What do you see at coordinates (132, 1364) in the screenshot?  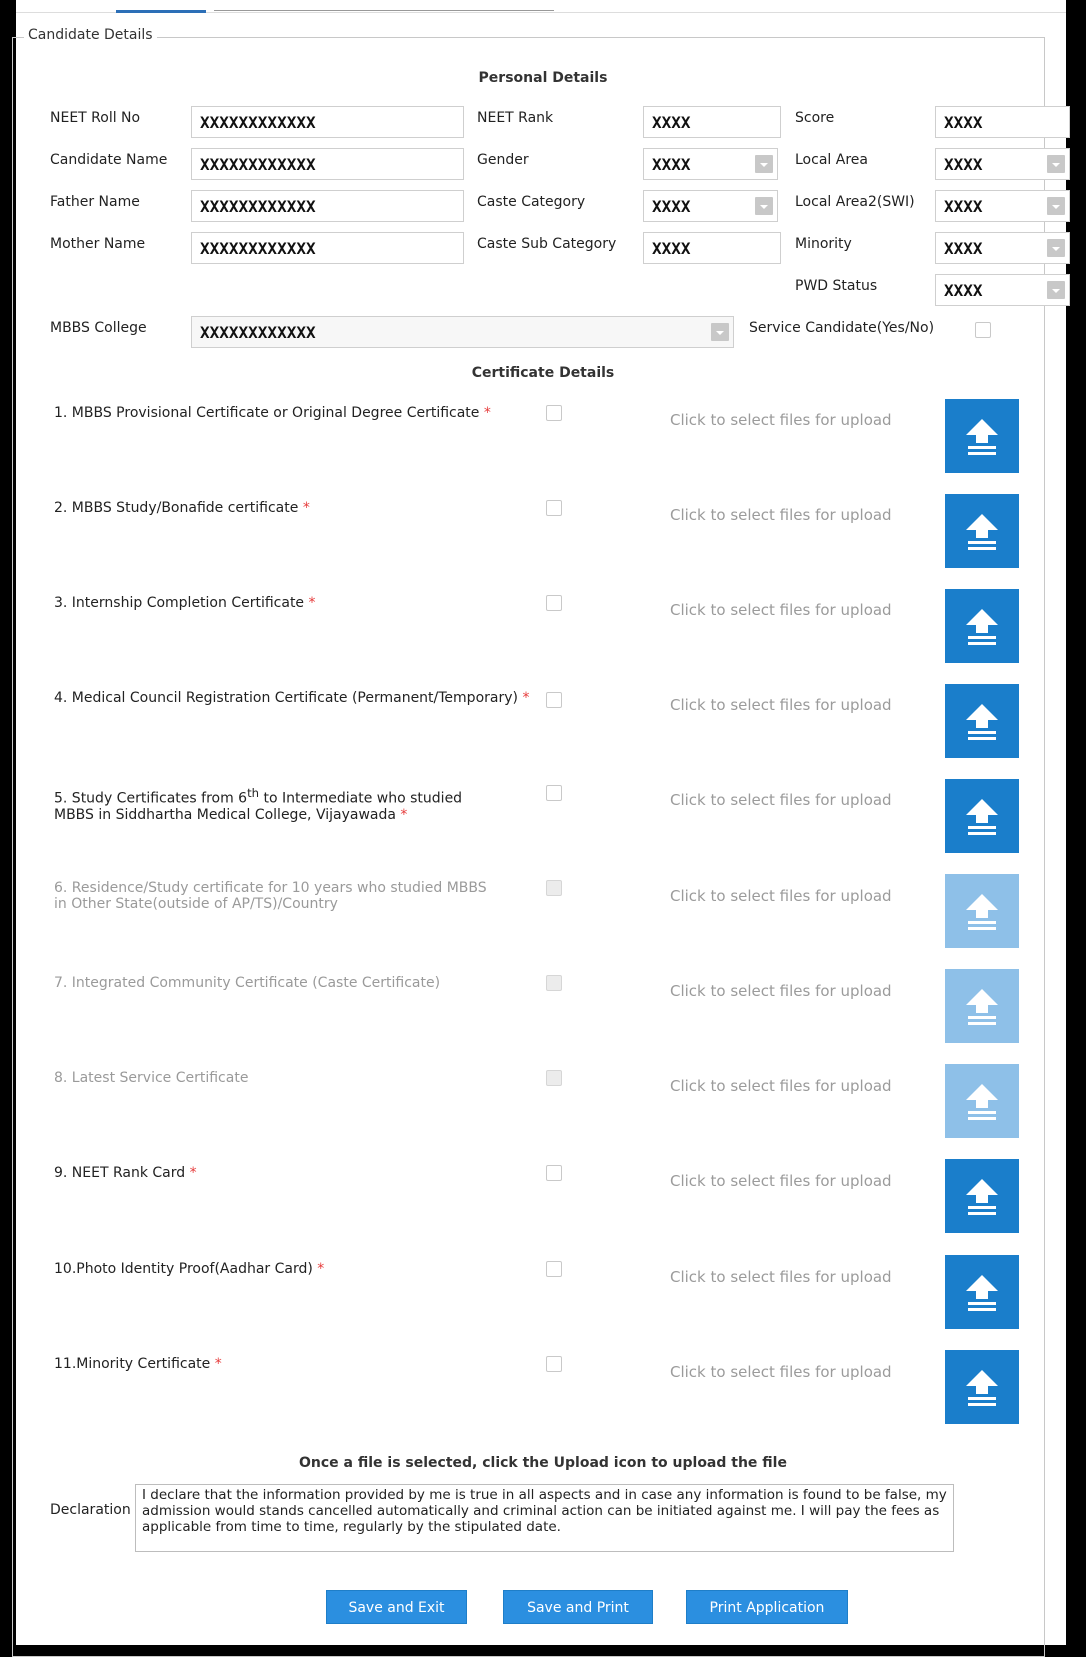 I see `cert-text: 11.Minority Certificate` at bounding box center [132, 1364].